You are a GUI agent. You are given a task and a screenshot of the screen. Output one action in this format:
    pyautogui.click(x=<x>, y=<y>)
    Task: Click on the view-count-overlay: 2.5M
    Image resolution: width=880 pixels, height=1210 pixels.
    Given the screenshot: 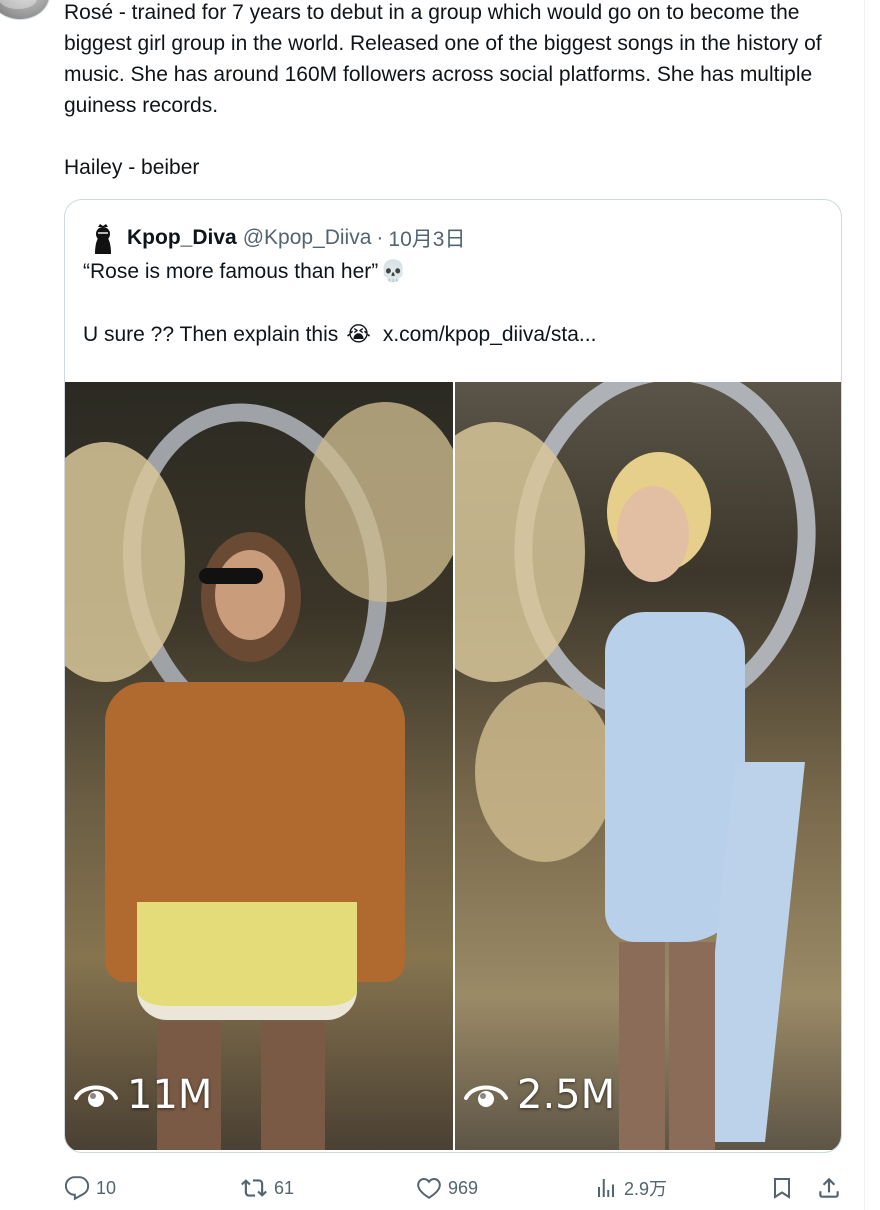 What is the action you would take?
    pyautogui.click(x=539, y=1095)
    